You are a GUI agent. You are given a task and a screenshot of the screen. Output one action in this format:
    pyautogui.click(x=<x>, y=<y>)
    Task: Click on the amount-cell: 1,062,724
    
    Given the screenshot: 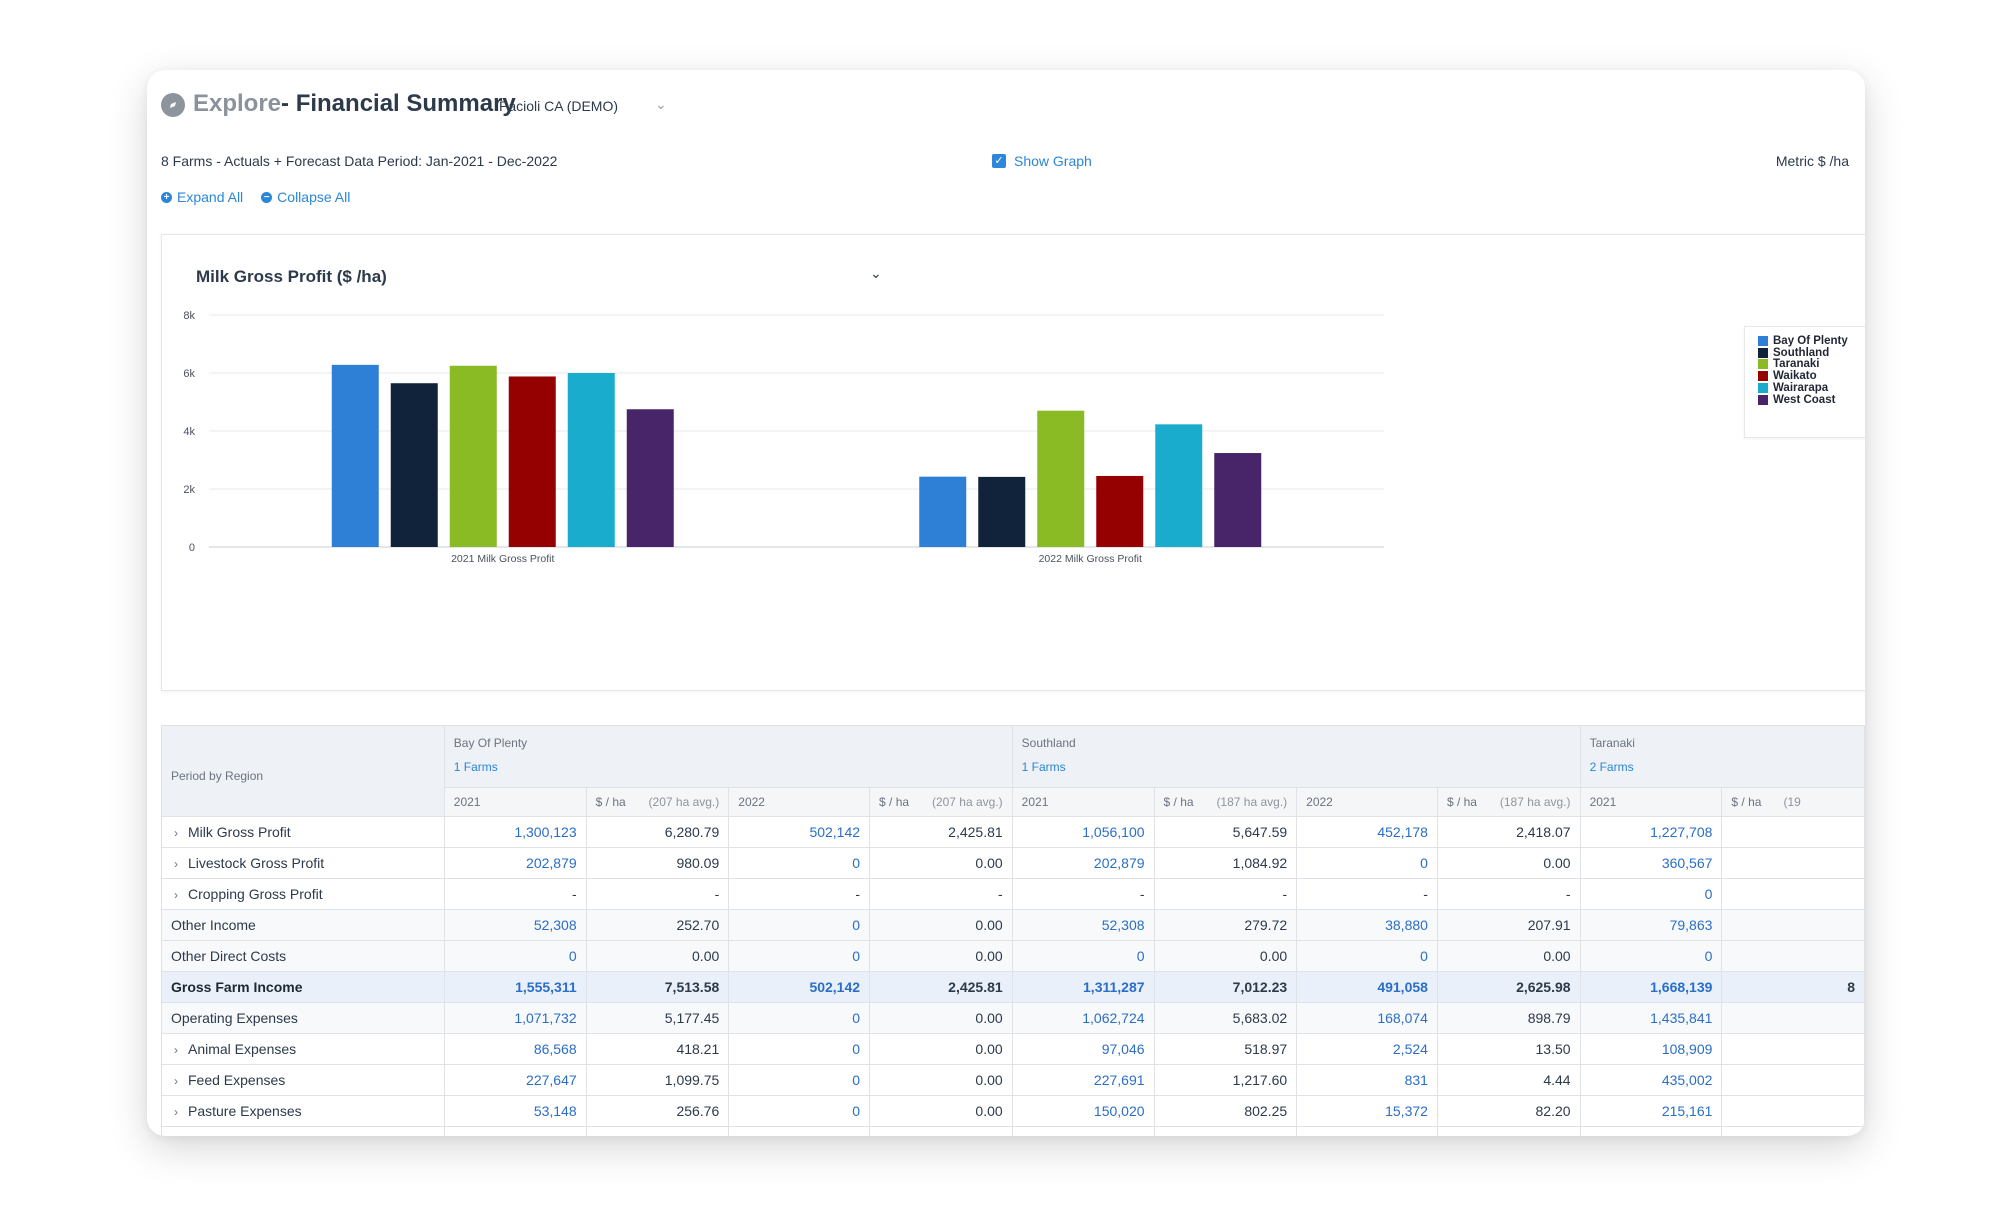 What is the action you would take?
    pyautogui.click(x=1083, y=1018)
    